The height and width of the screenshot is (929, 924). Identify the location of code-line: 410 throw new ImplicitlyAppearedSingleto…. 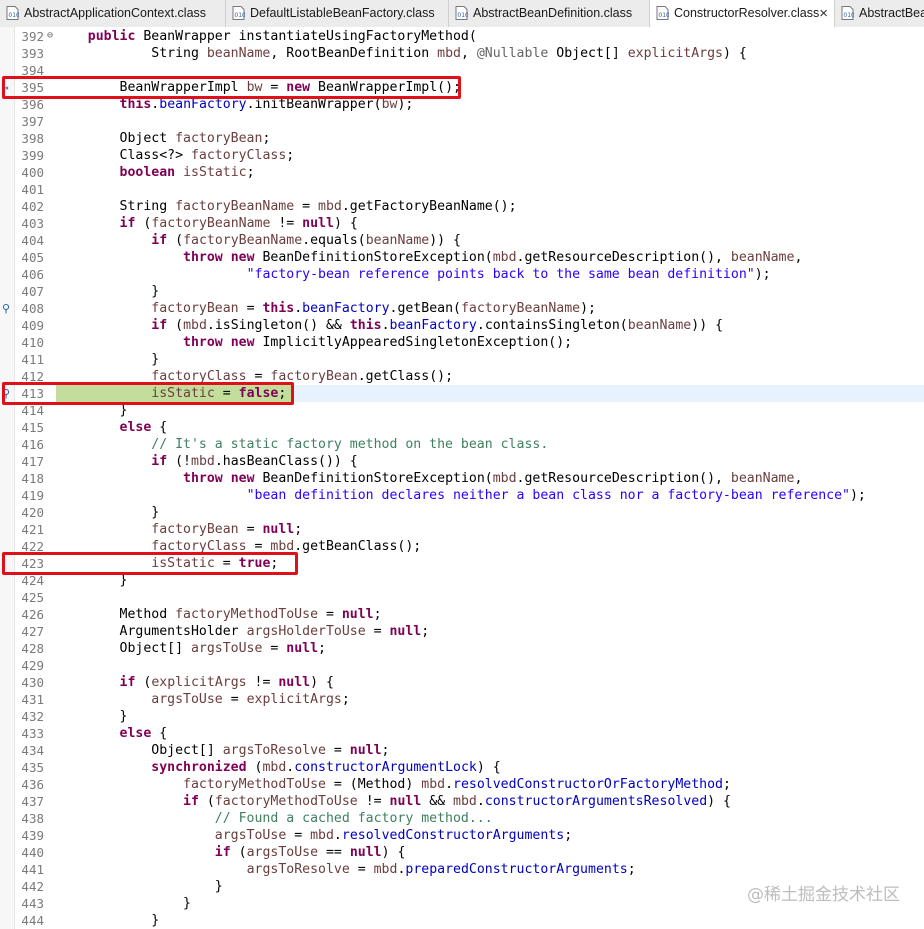
(462, 342).